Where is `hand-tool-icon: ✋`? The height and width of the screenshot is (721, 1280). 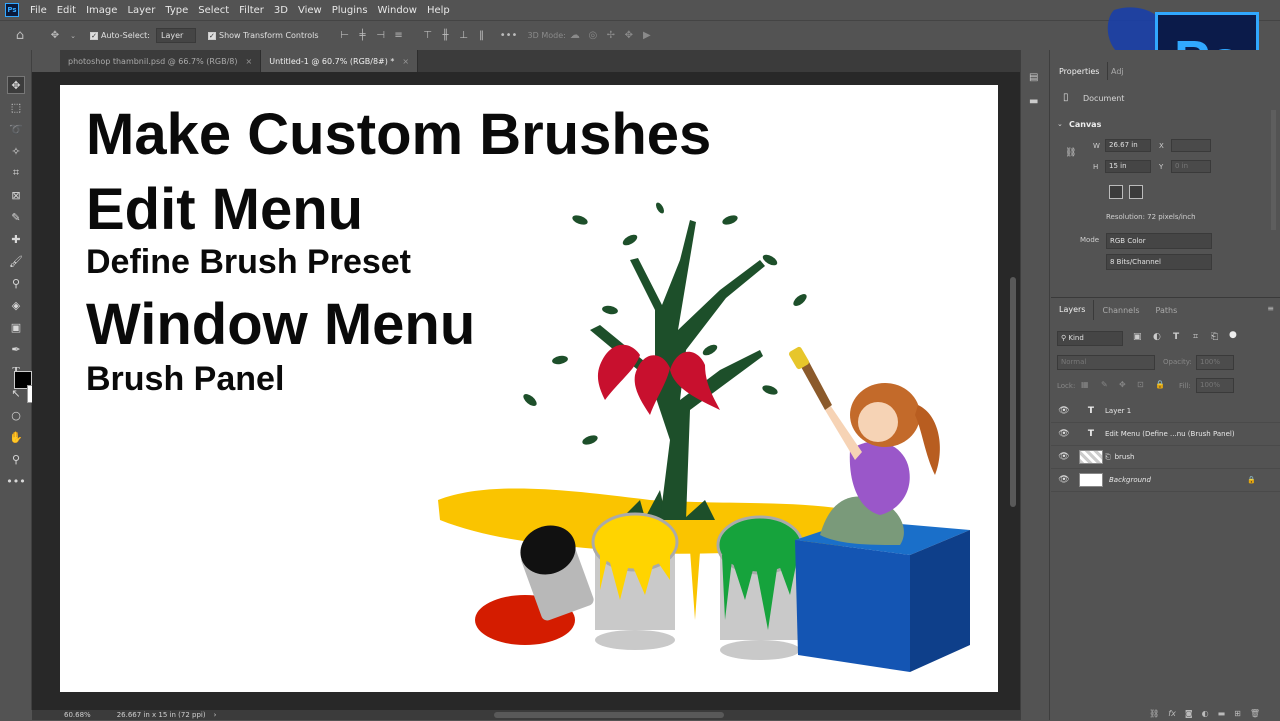 hand-tool-icon: ✋ is located at coordinates (16, 437).